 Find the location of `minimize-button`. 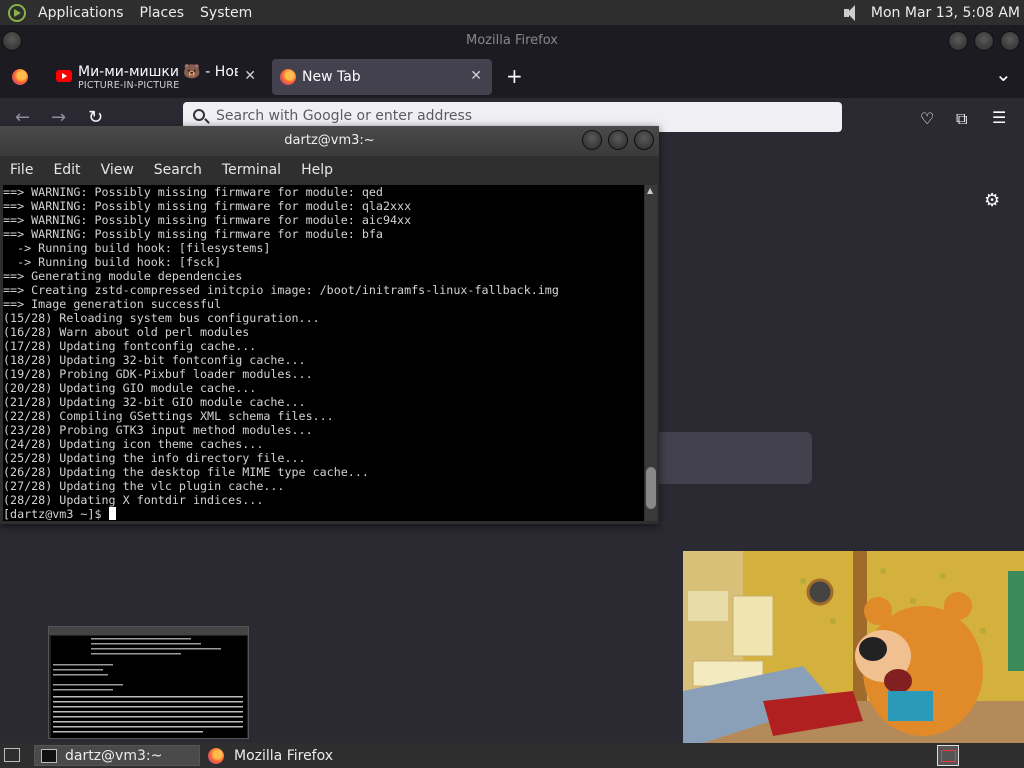

minimize-button is located at coordinates (958, 41).